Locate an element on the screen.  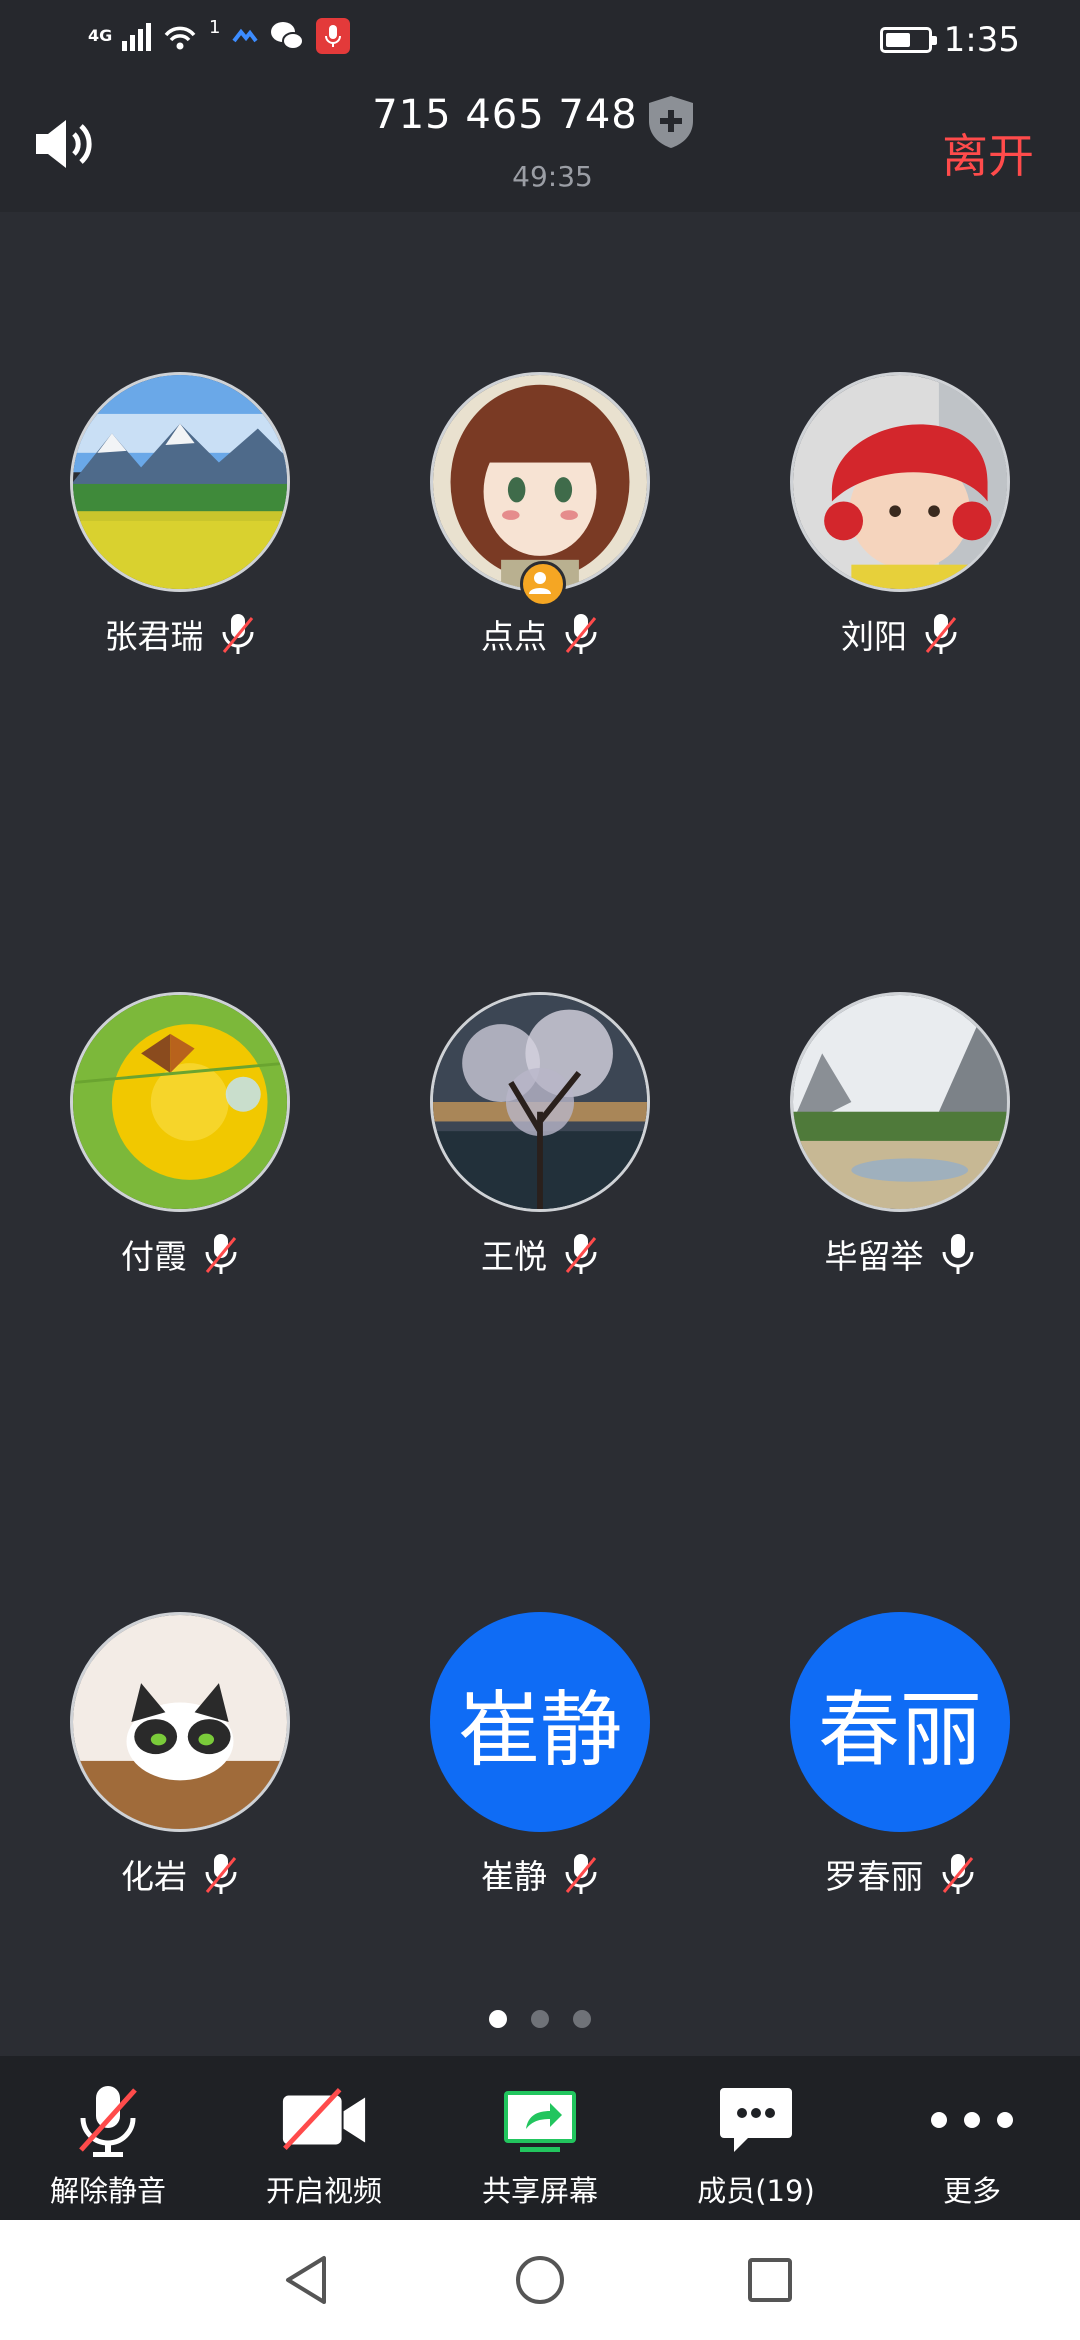
system-nav-bar is located at coordinates (540, 2280).